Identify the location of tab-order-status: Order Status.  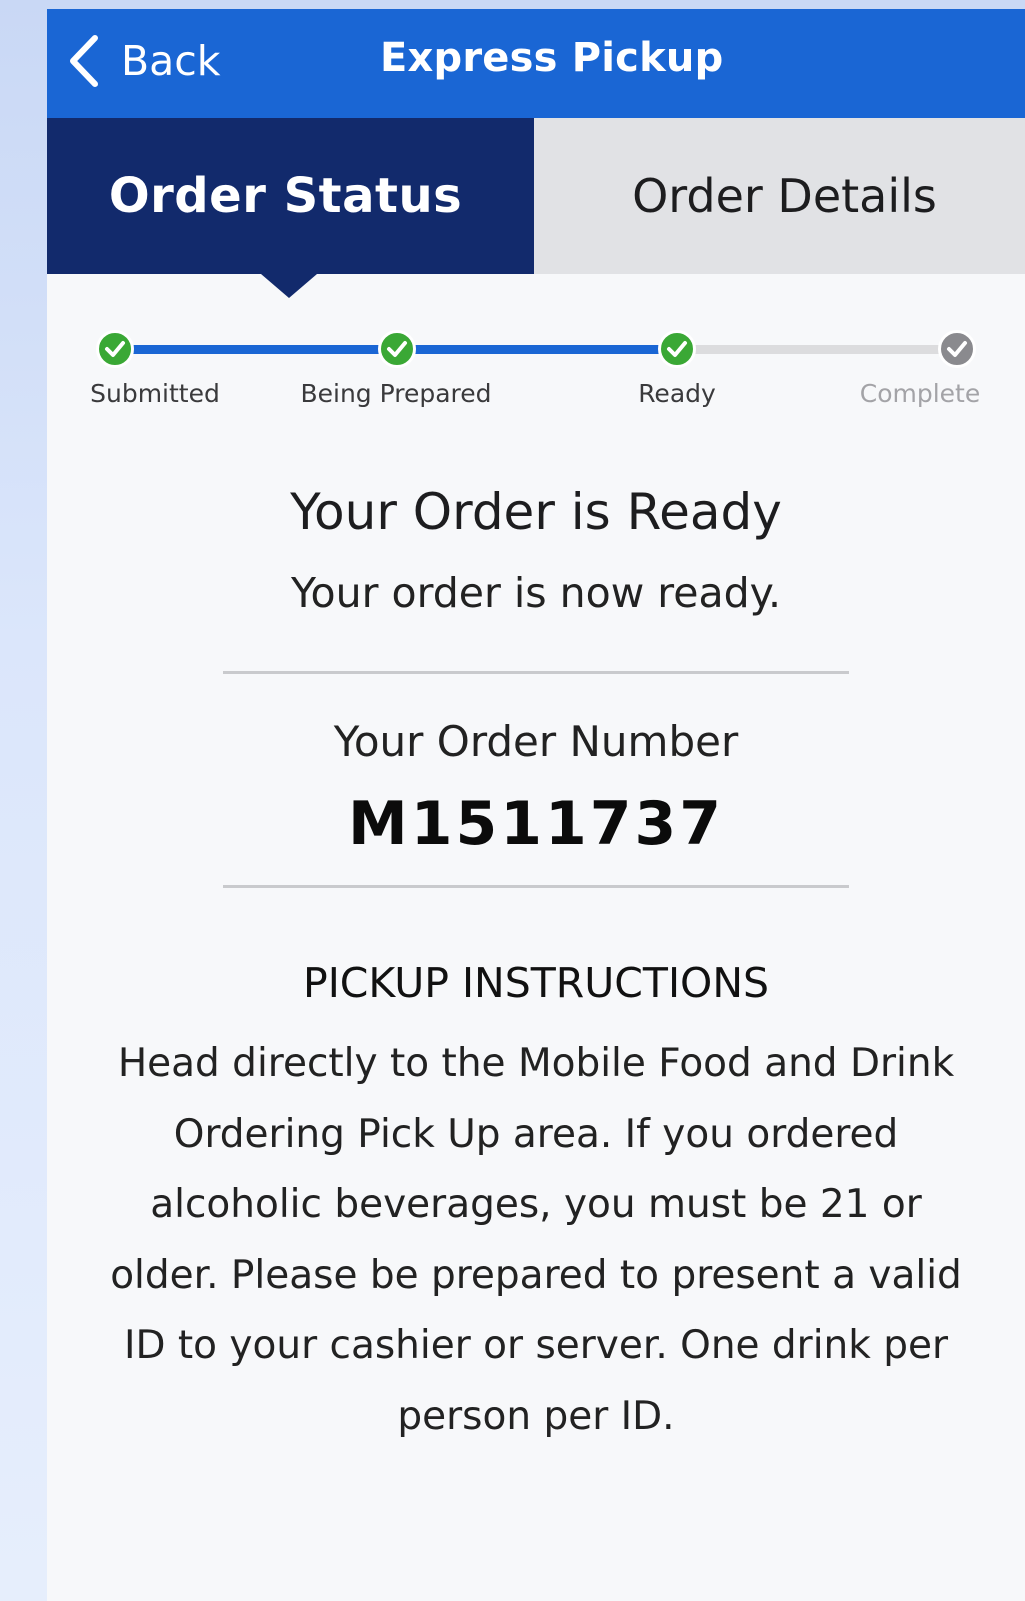
(290, 196).